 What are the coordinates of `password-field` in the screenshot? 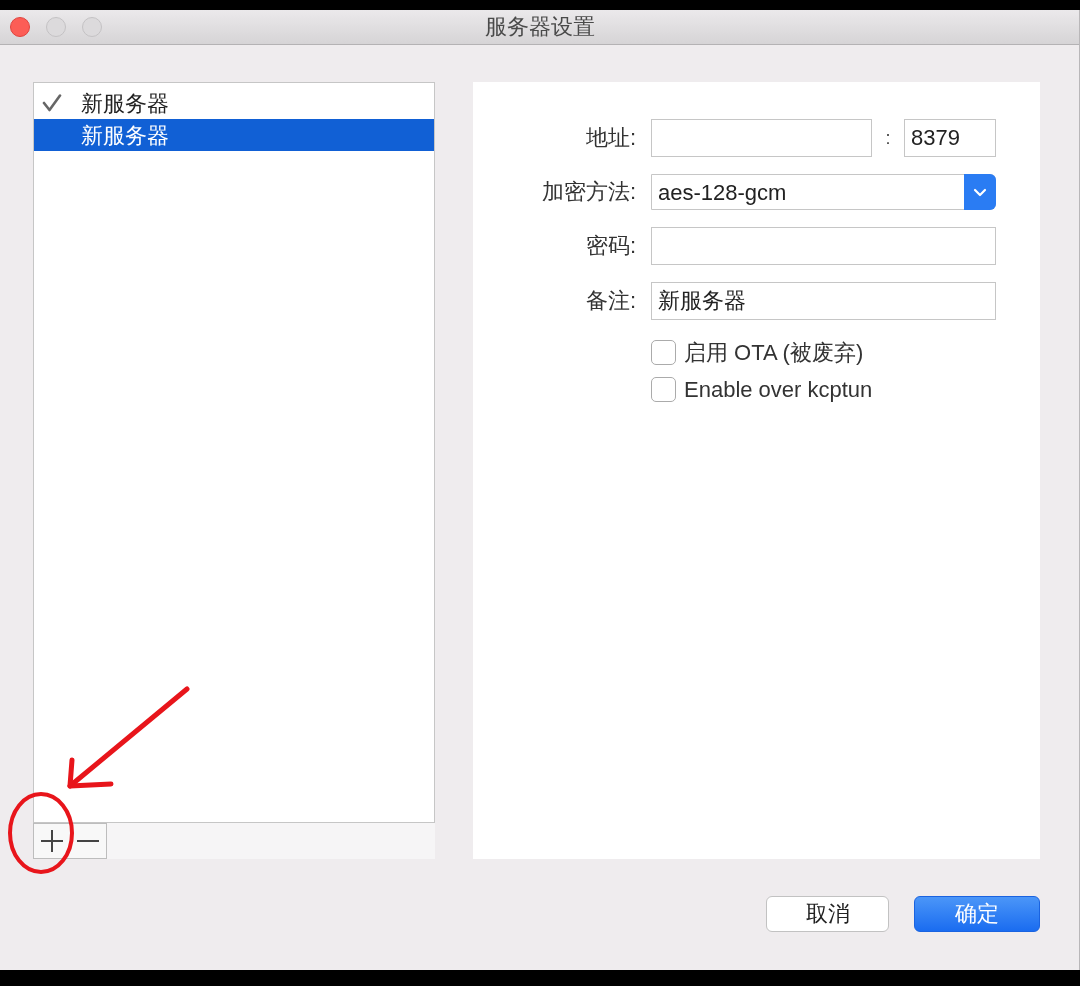 It's located at (823, 246).